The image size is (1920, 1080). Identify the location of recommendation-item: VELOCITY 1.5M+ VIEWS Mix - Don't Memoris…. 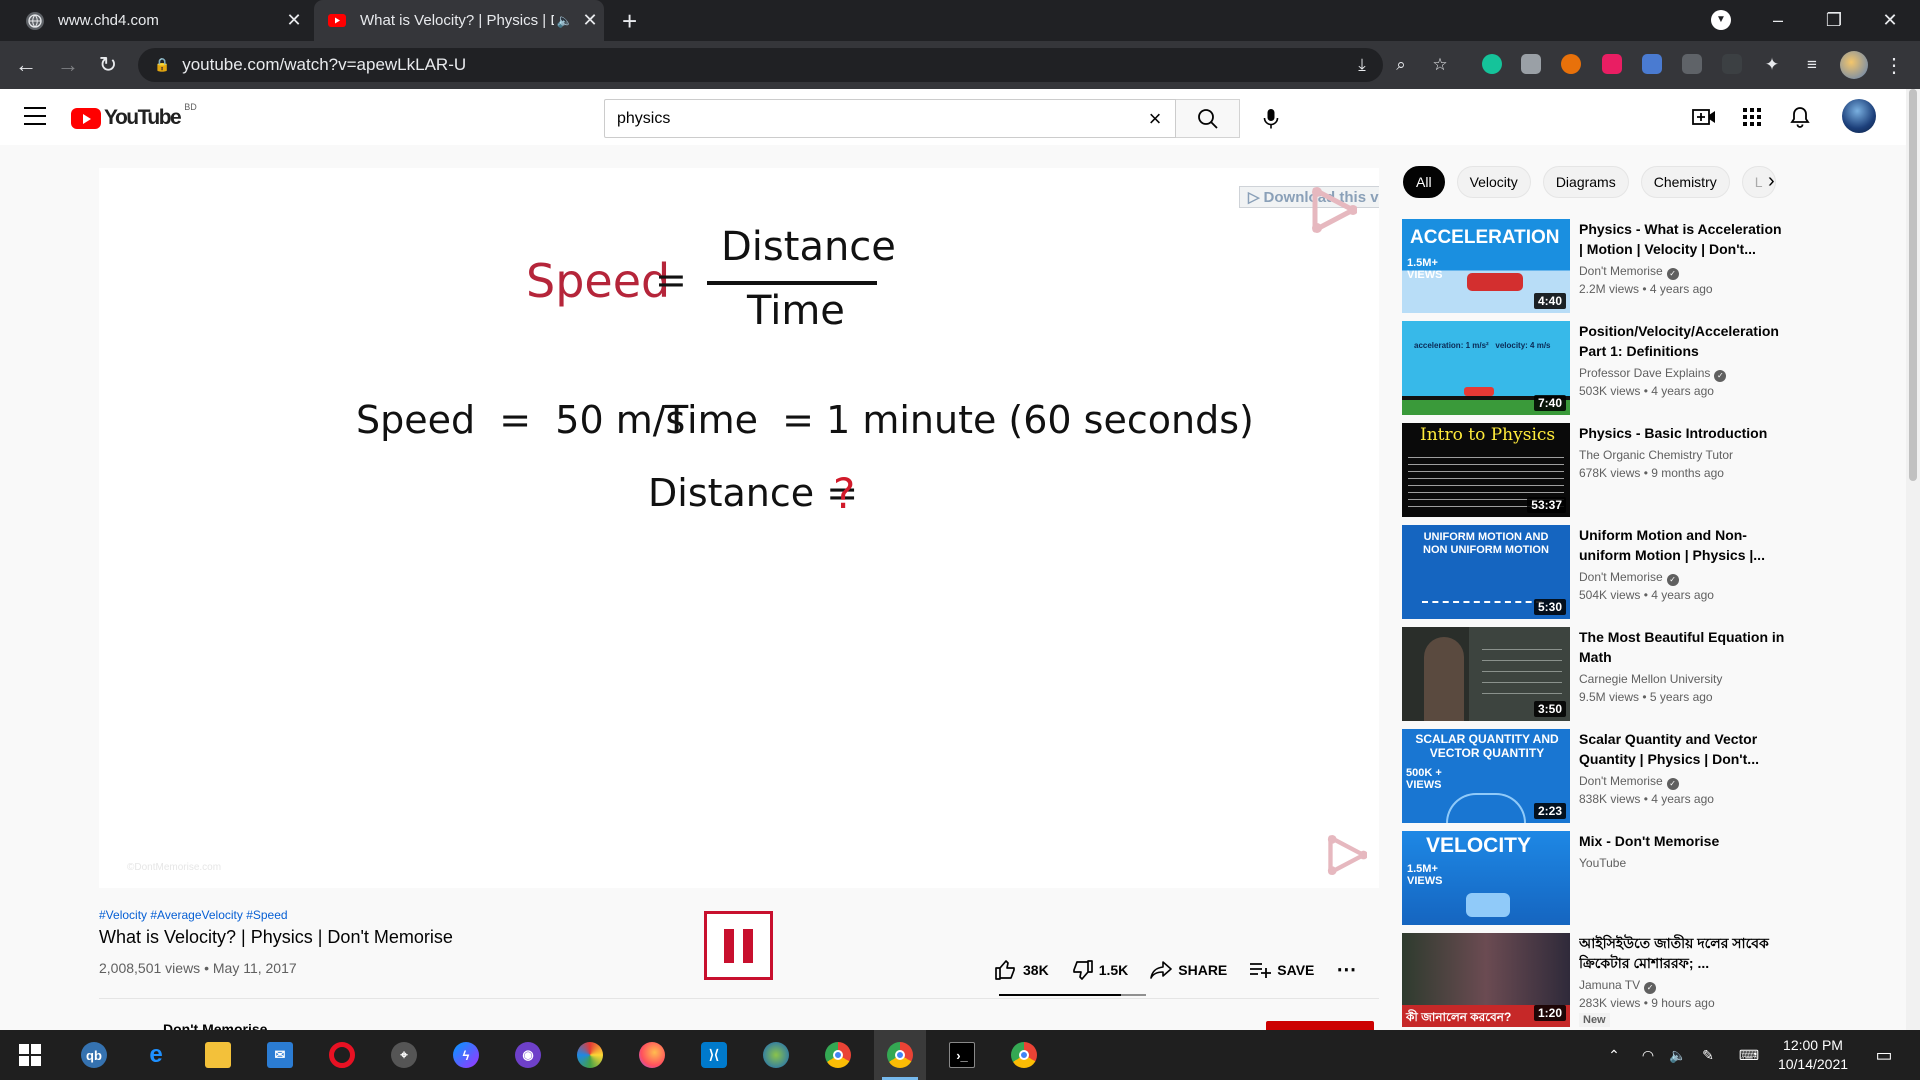
(1592, 878).